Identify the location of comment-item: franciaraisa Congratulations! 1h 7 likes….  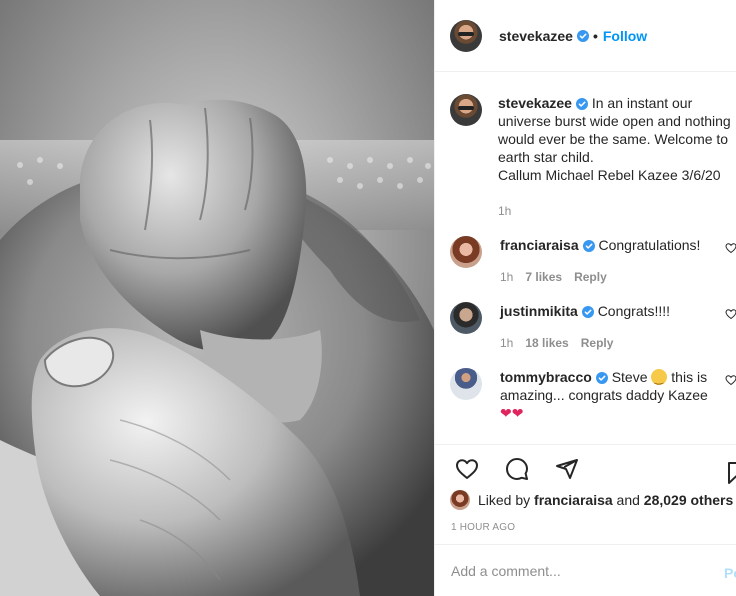
(593, 261).